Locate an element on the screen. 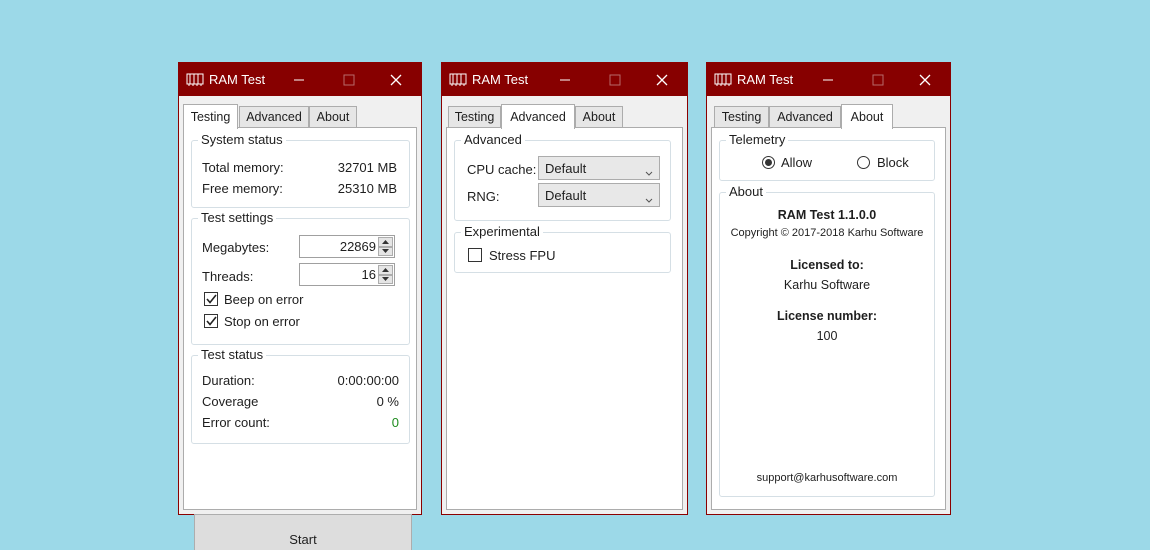 The width and height of the screenshot is (1150, 550). telemetry-group: Telemetry Allow Block is located at coordinates (827, 156).